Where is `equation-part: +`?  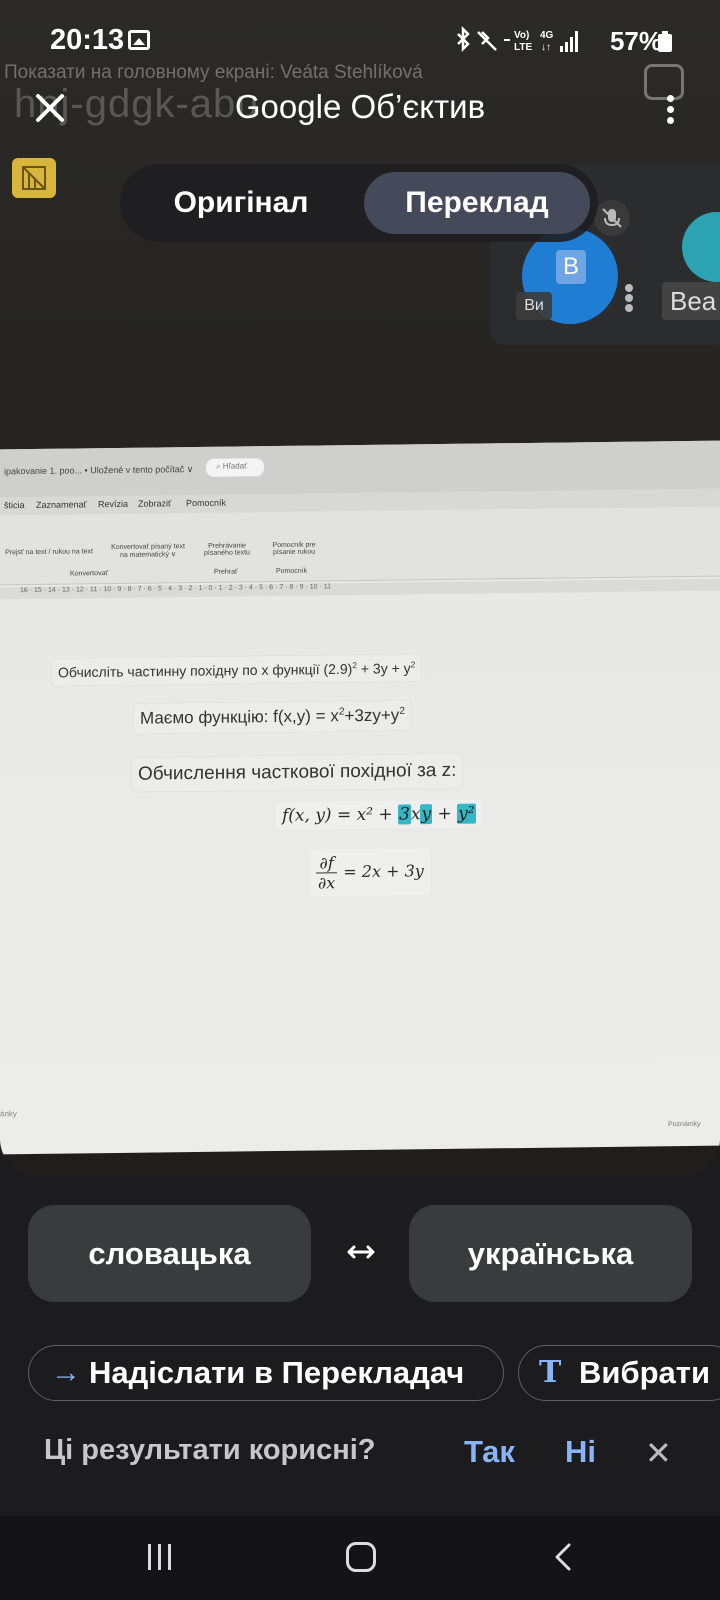 equation-part: + is located at coordinates (445, 814).